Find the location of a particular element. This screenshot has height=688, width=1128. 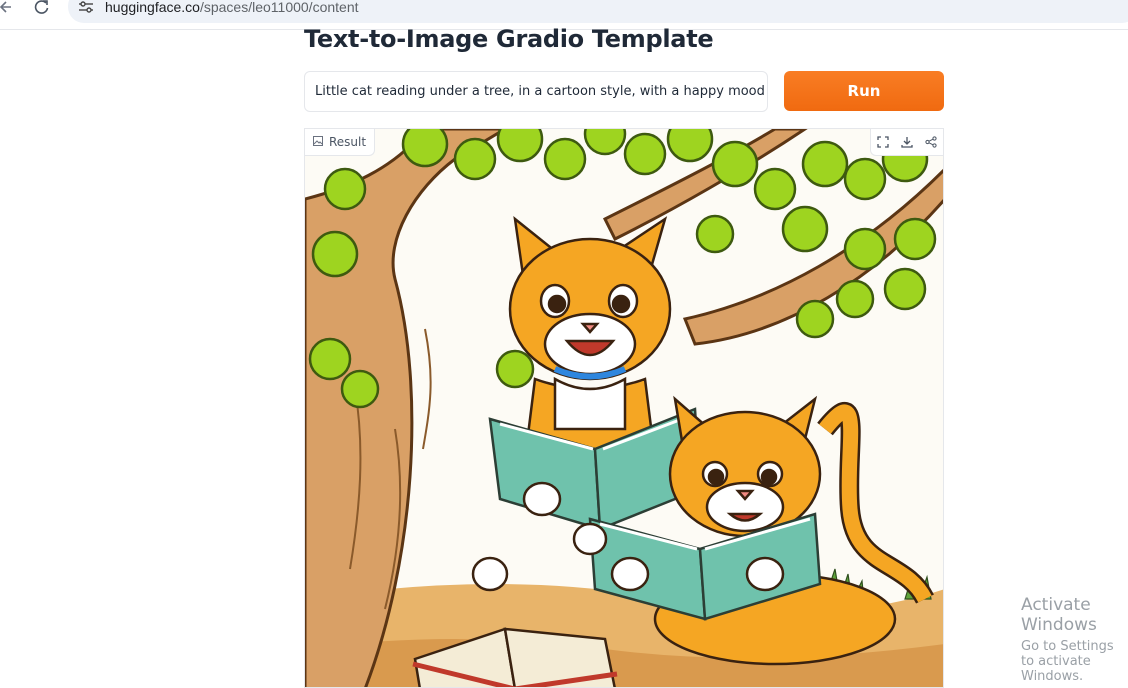

share-icon is located at coordinates (931, 142).